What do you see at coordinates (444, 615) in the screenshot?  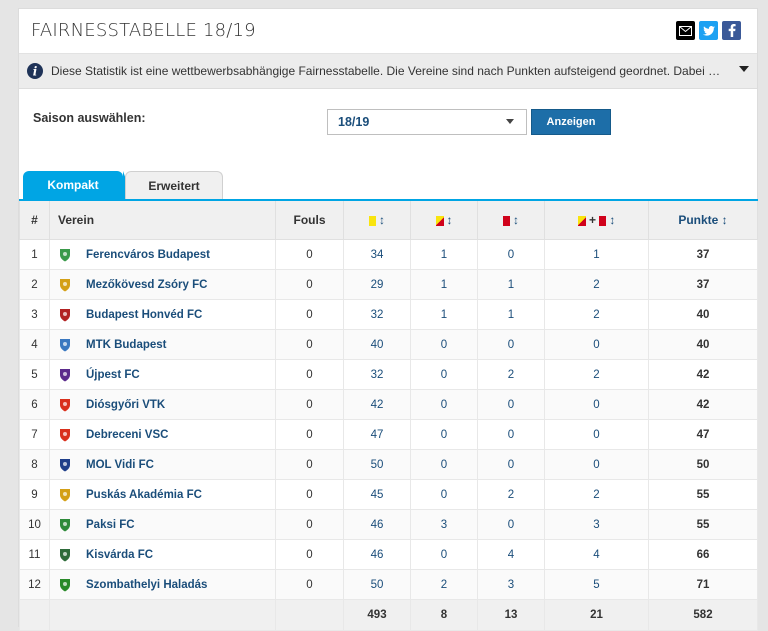 I see `totals-yellow-red: 8` at bounding box center [444, 615].